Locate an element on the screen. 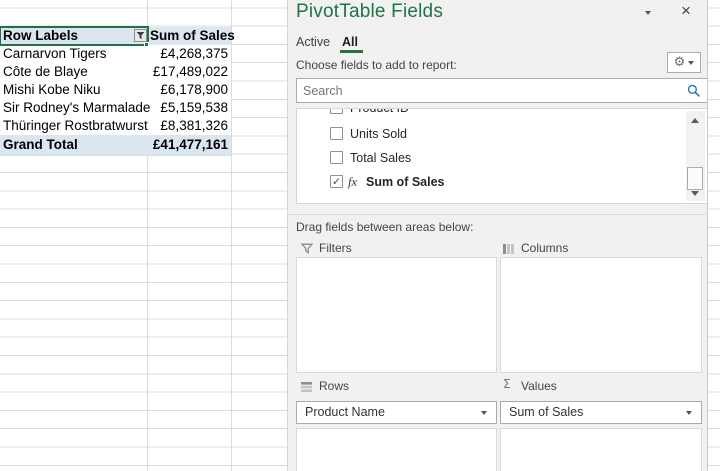  rows-field-pill: Product Name is located at coordinates (396, 412).